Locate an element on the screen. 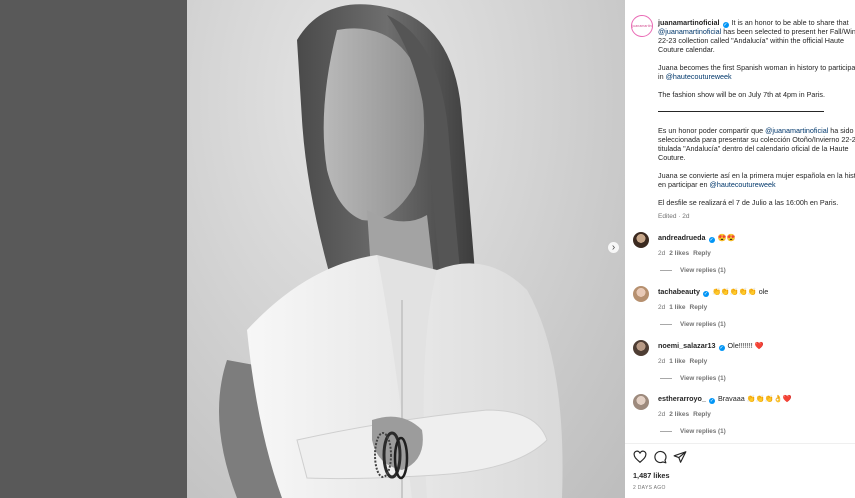  comment-text: Bravaaa 👏👏👏👌❤️ is located at coordinates (754, 398).